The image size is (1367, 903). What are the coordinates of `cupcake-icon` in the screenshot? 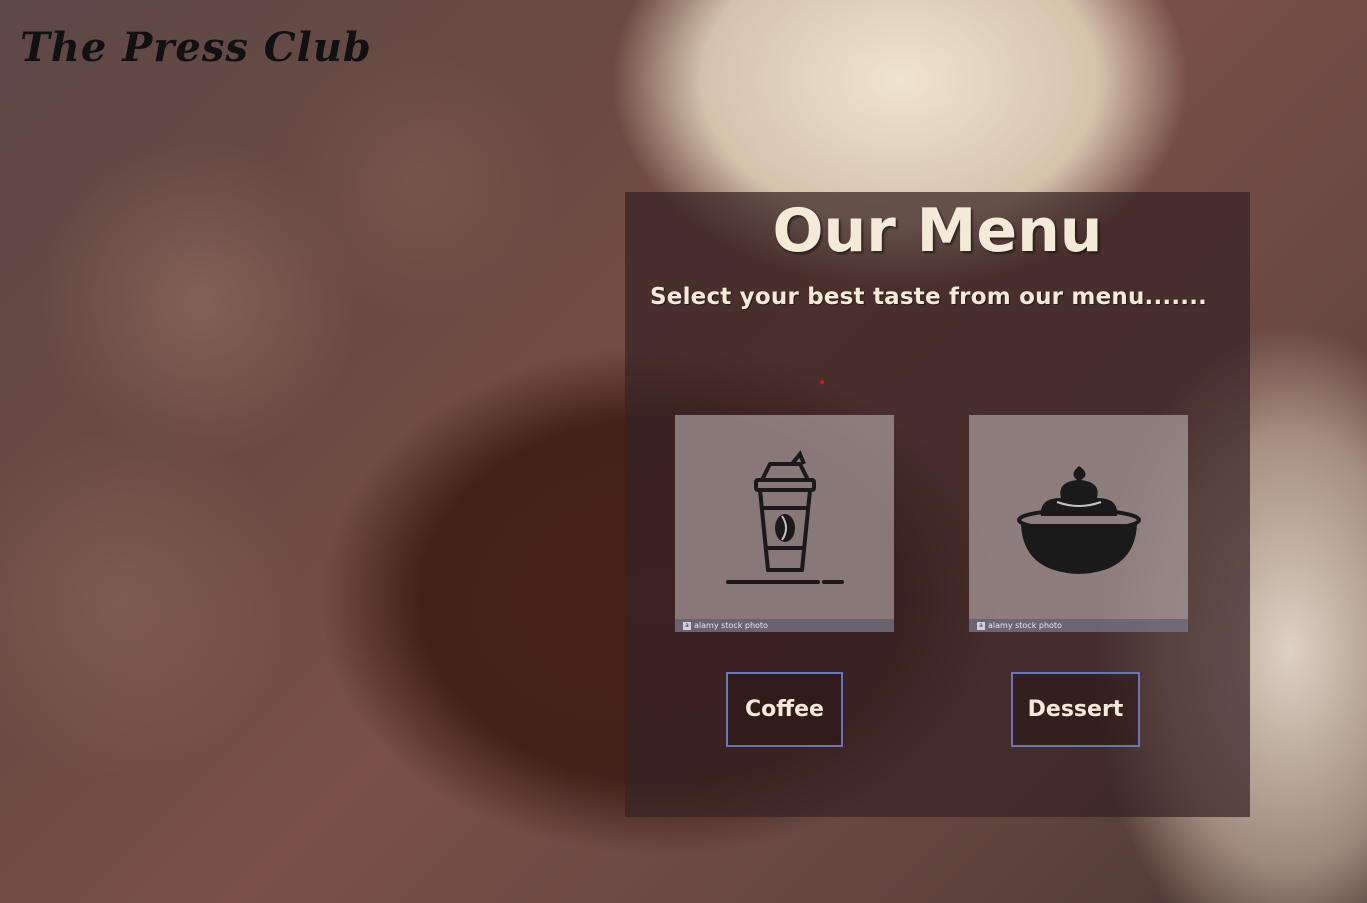 It's located at (1078, 520).